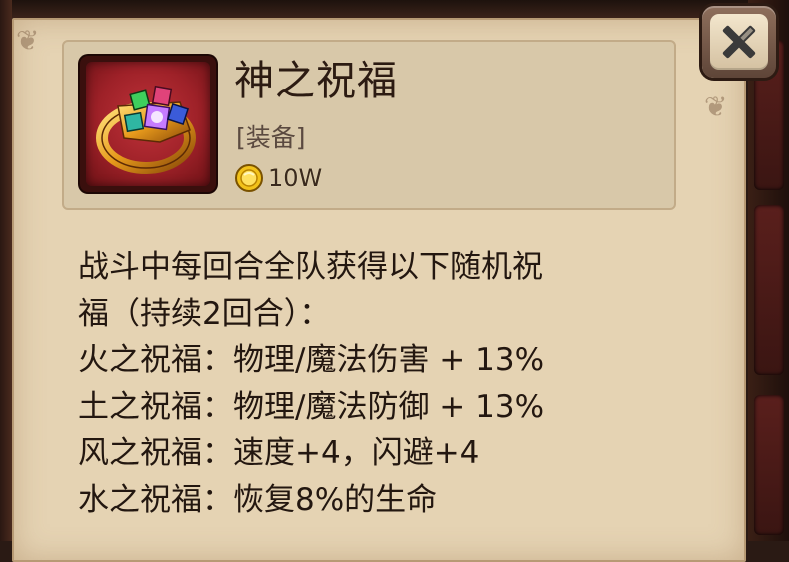 The width and height of the screenshot is (789, 562). I want to click on price-row: 10W, so click(278, 178).